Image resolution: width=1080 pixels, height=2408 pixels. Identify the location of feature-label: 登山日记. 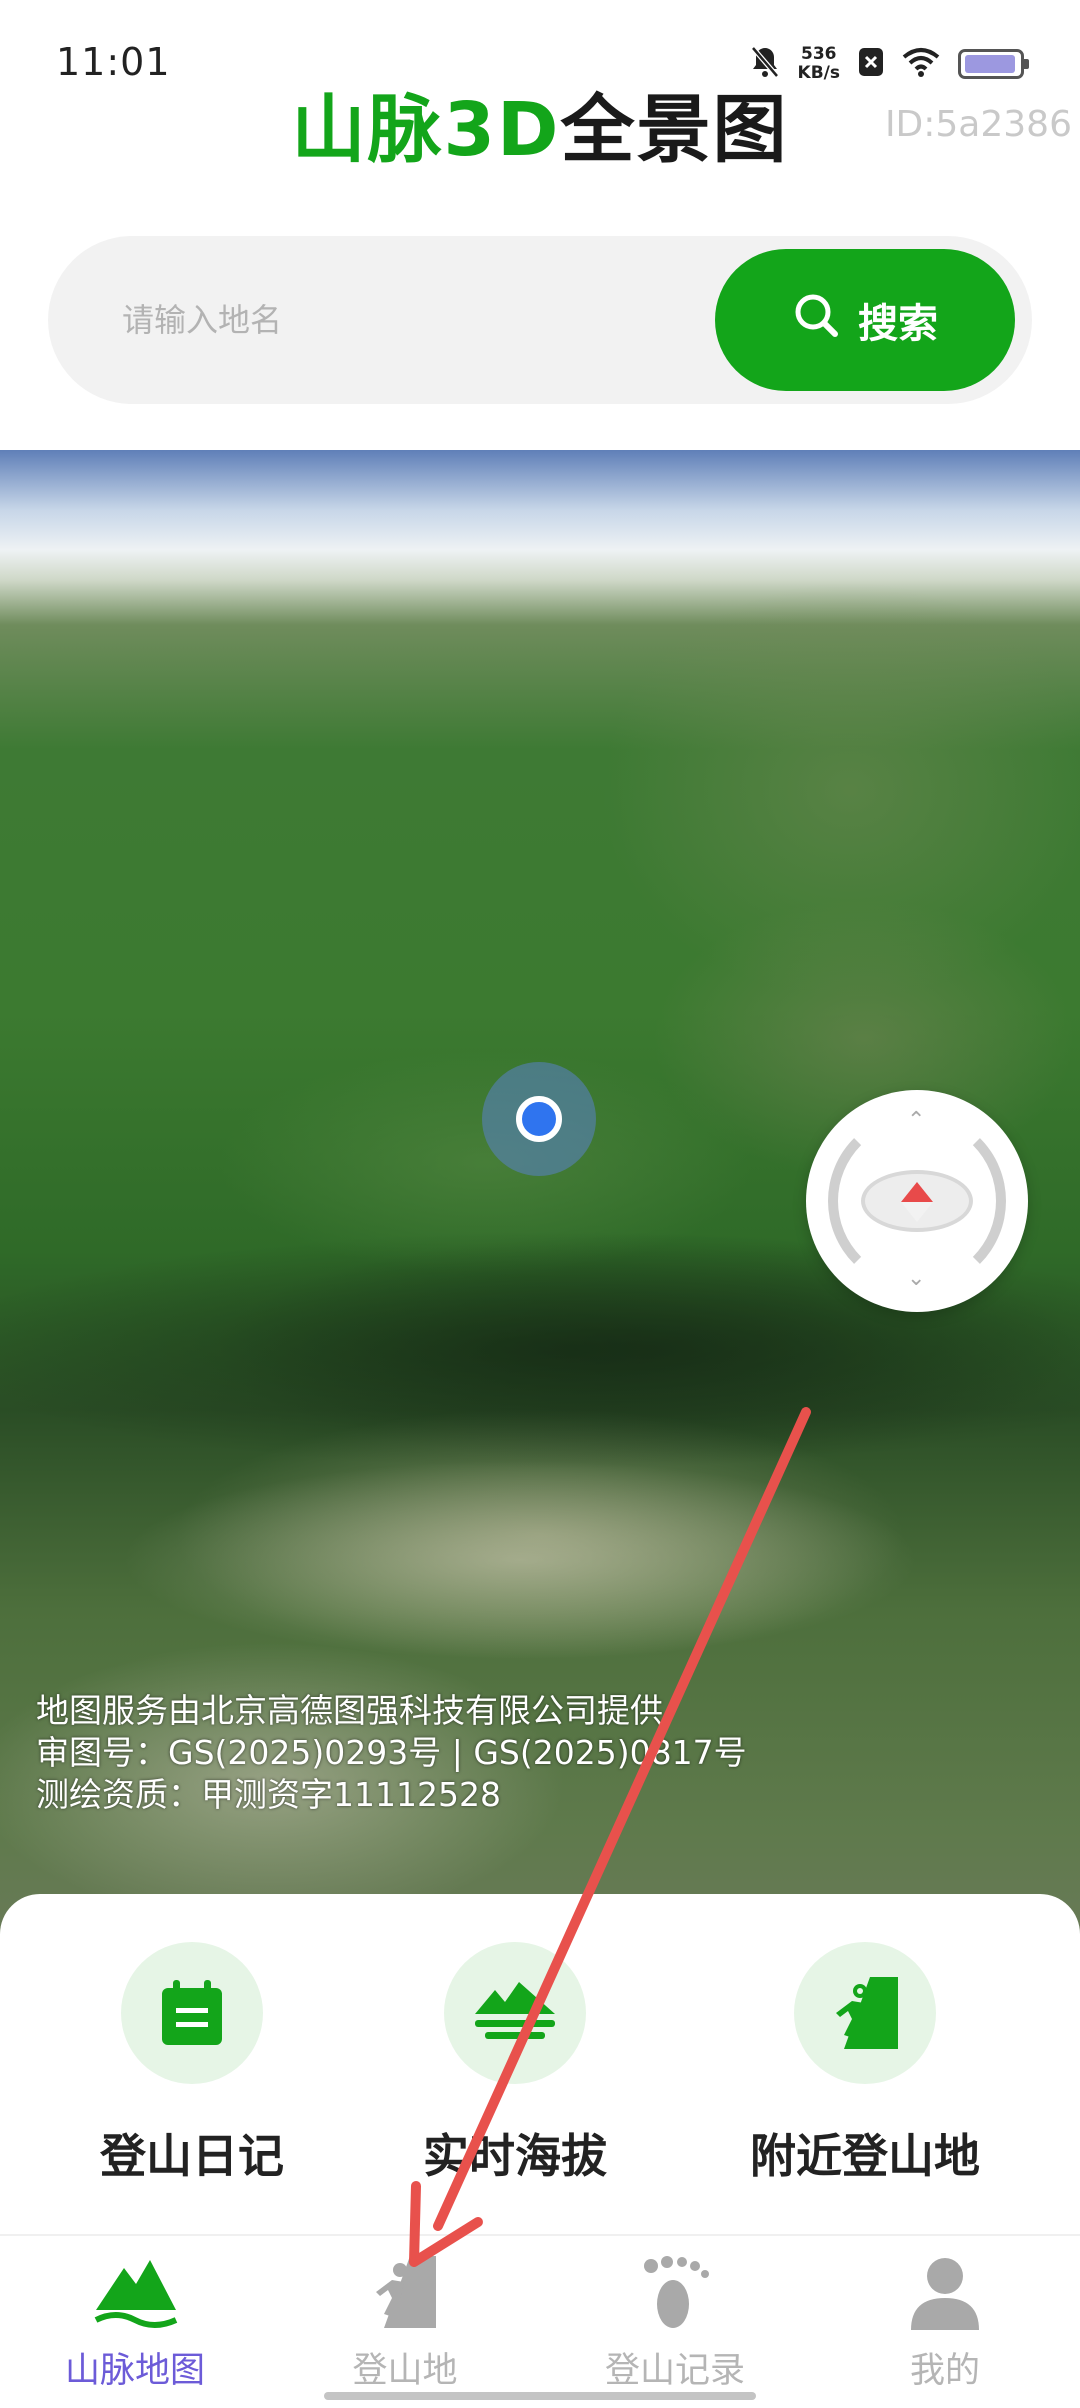
(192, 2156).